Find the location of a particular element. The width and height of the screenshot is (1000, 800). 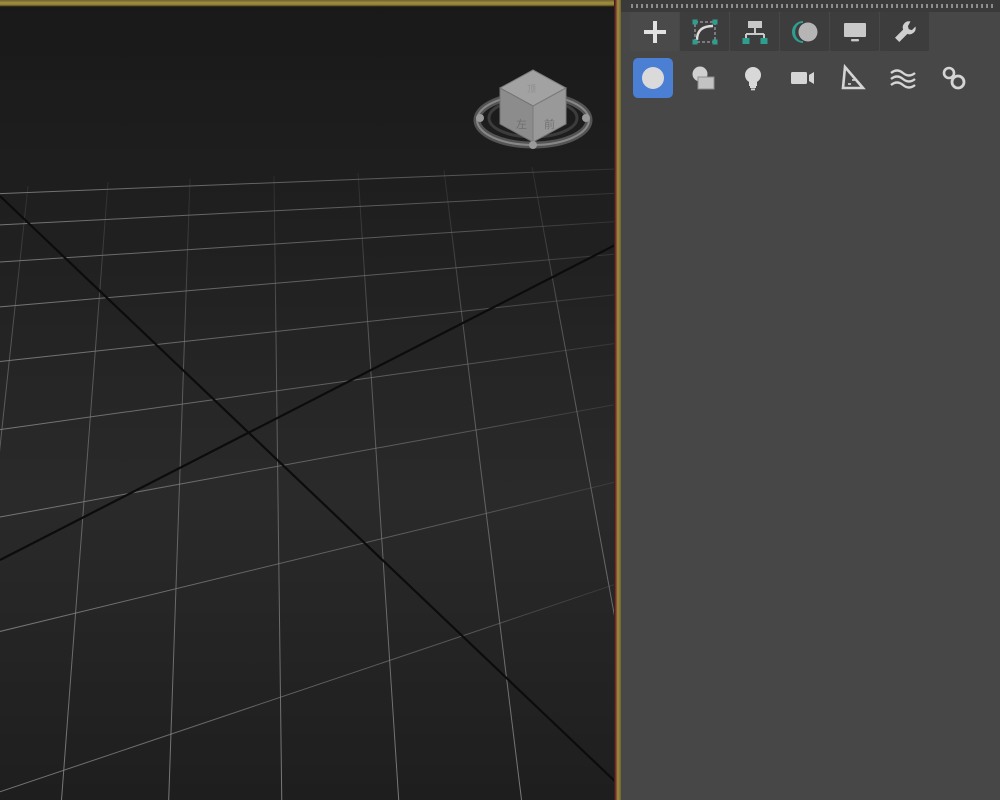

tab-display is located at coordinates (854, 31).